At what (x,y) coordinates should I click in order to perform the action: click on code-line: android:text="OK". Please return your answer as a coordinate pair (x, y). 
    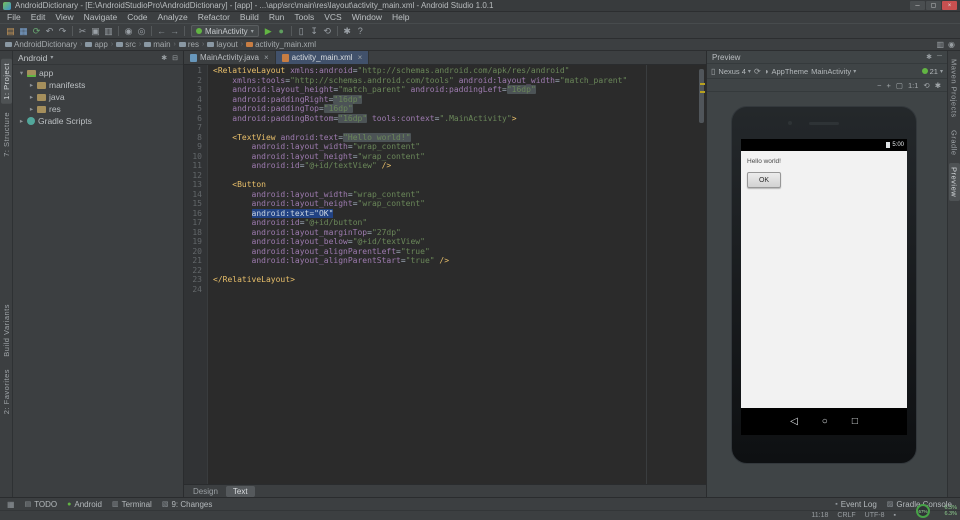
    Looking at the image, I should click on (455, 213).